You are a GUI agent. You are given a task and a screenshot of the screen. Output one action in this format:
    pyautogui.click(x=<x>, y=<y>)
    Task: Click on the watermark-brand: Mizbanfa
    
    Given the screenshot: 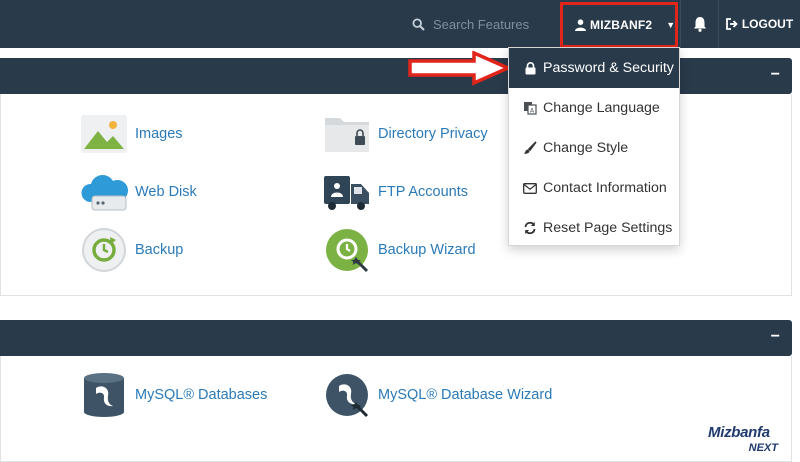 What is the action you would take?
    pyautogui.click(x=739, y=432)
    